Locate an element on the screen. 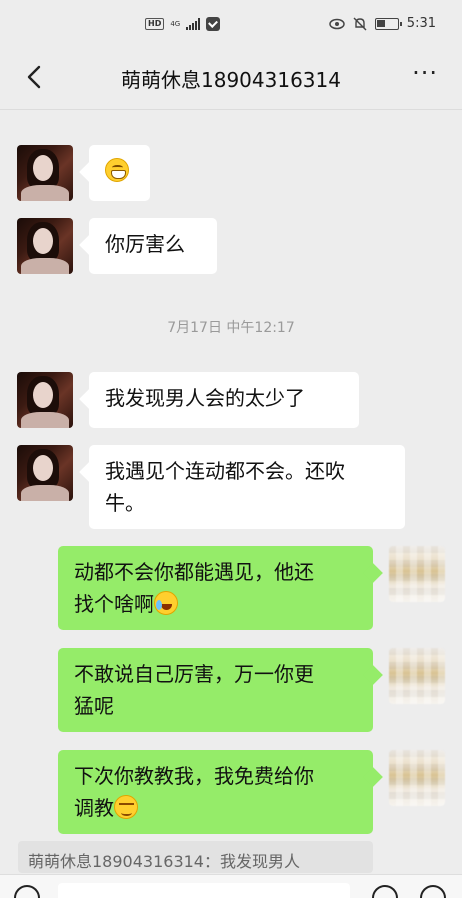  chat-header: 萌萌休息18904316314 ··· is located at coordinates (231, 81).